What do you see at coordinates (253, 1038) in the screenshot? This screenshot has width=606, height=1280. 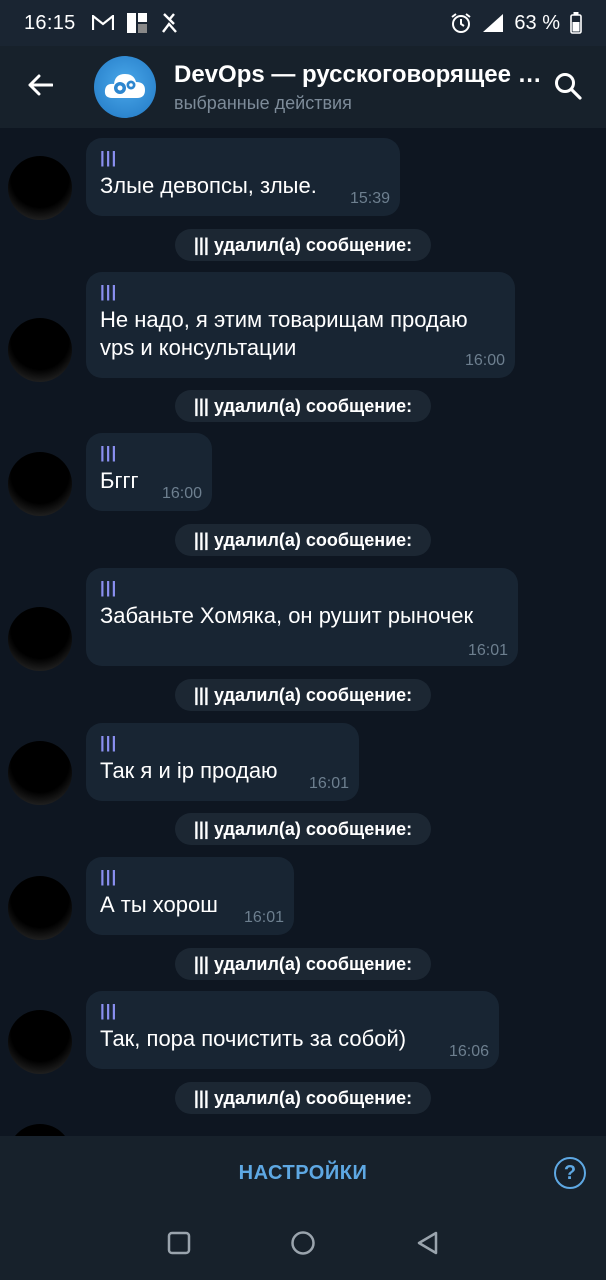 I see `message-text: Так, пора почистить за собой)` at bounding box center [253, 1038].